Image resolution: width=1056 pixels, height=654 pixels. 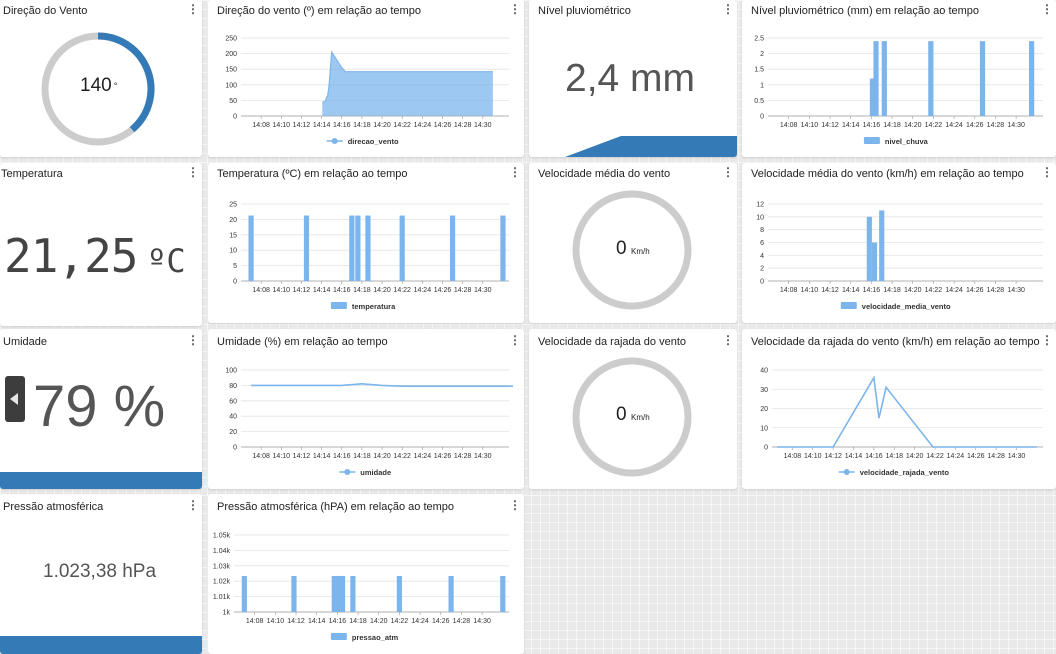 I want to click on y-tick-label: 12, so click(x=760, y=205).